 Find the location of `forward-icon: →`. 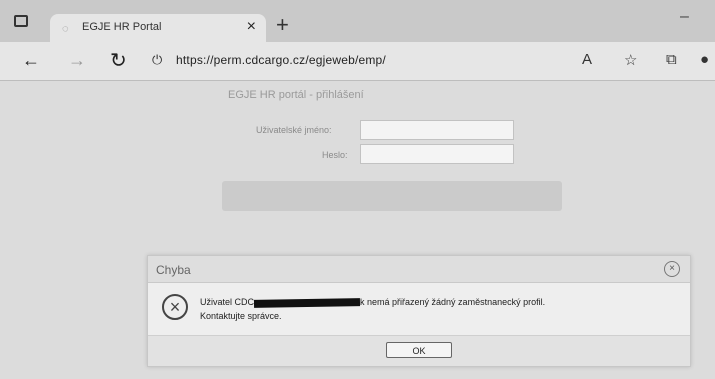

forward-icon: → is located at coordinates (77, 60).